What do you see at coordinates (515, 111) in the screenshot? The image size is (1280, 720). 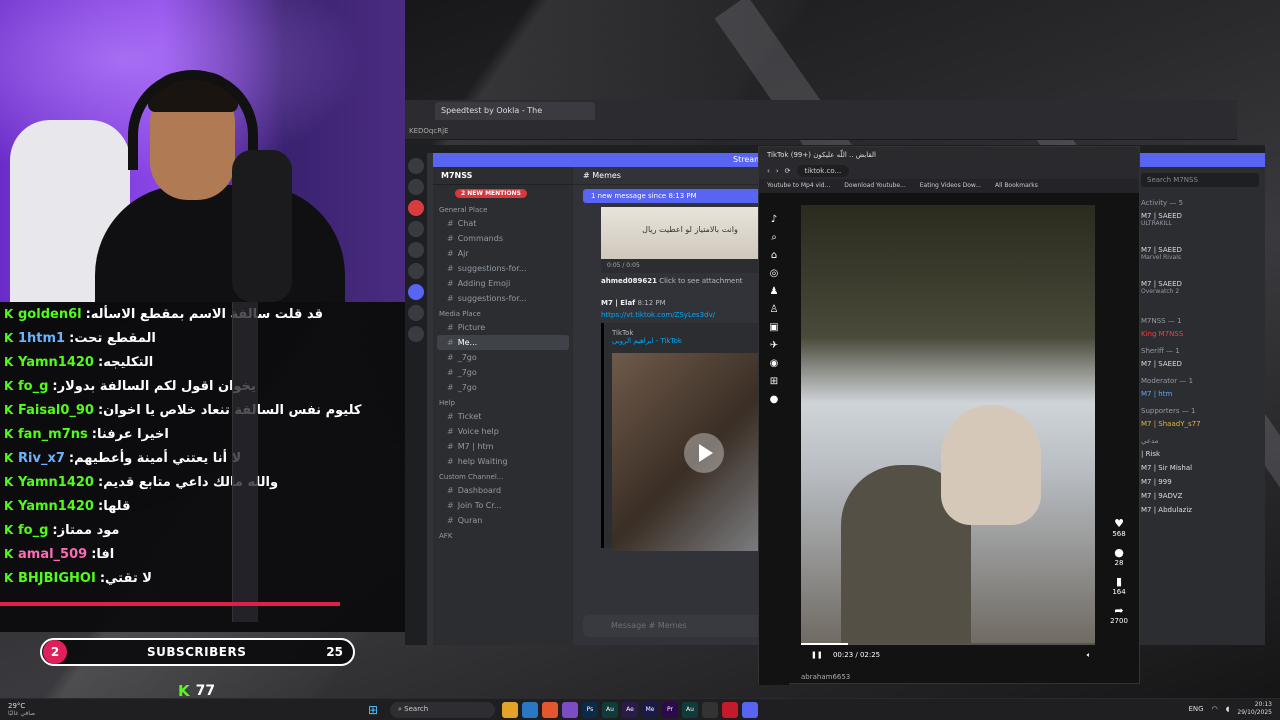 I see `browser-tab: Speedtest by Ookla - The` at bounding box center [515, 111].